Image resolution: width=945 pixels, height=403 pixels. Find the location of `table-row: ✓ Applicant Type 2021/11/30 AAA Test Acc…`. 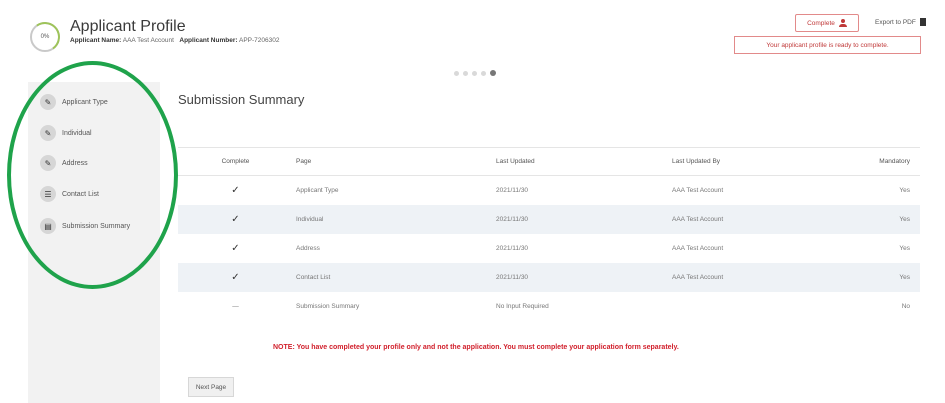

table-row: ✓ Applicant Type 2021/11/30 AAA Test Acc… is located at coordinates (549, 190).